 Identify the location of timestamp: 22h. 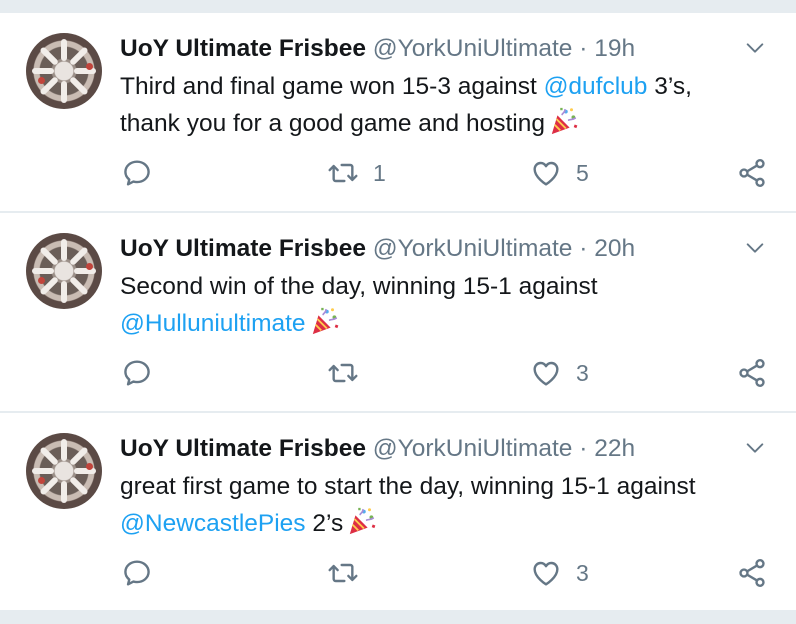
(614, 448).